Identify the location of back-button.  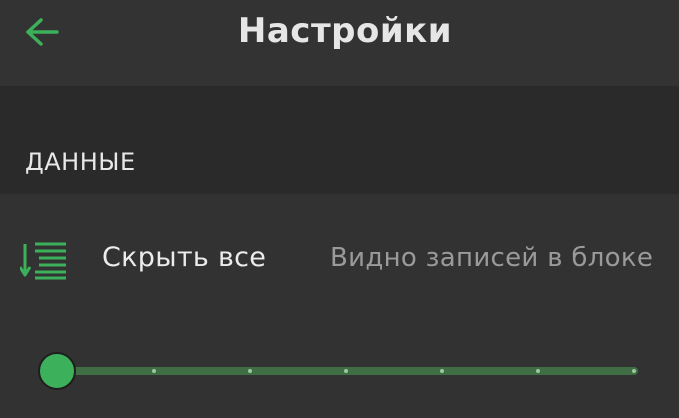
(42, 32).